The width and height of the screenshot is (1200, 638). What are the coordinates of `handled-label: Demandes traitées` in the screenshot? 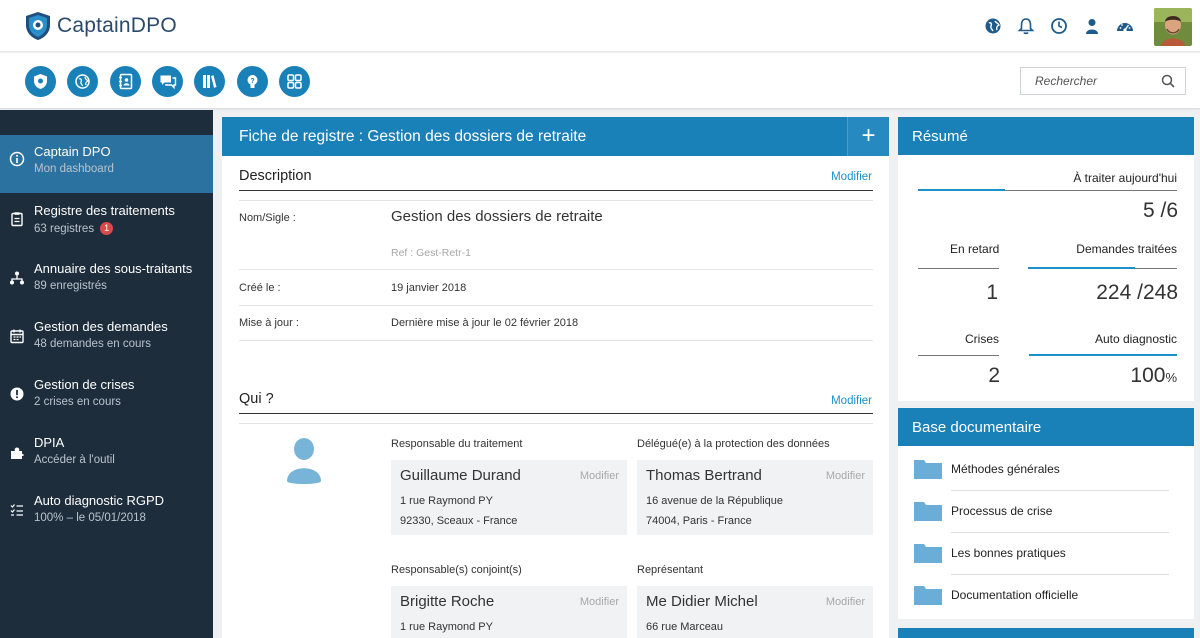 It's located at (1126, 249).